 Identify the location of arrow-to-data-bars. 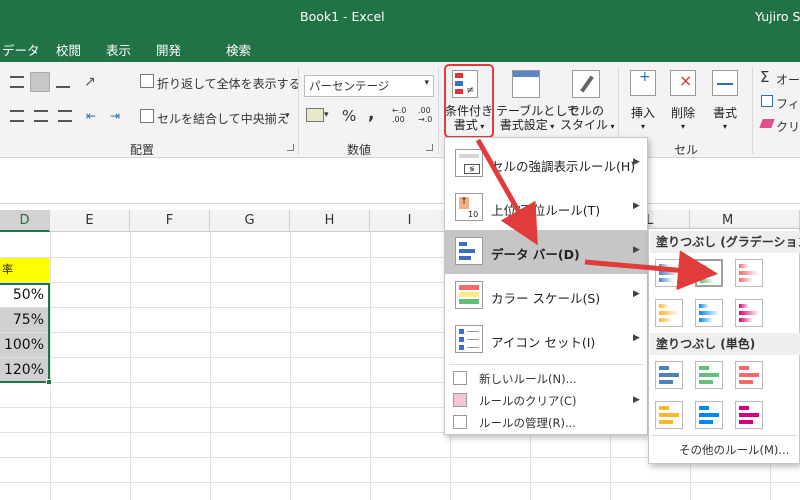
(506, 192).